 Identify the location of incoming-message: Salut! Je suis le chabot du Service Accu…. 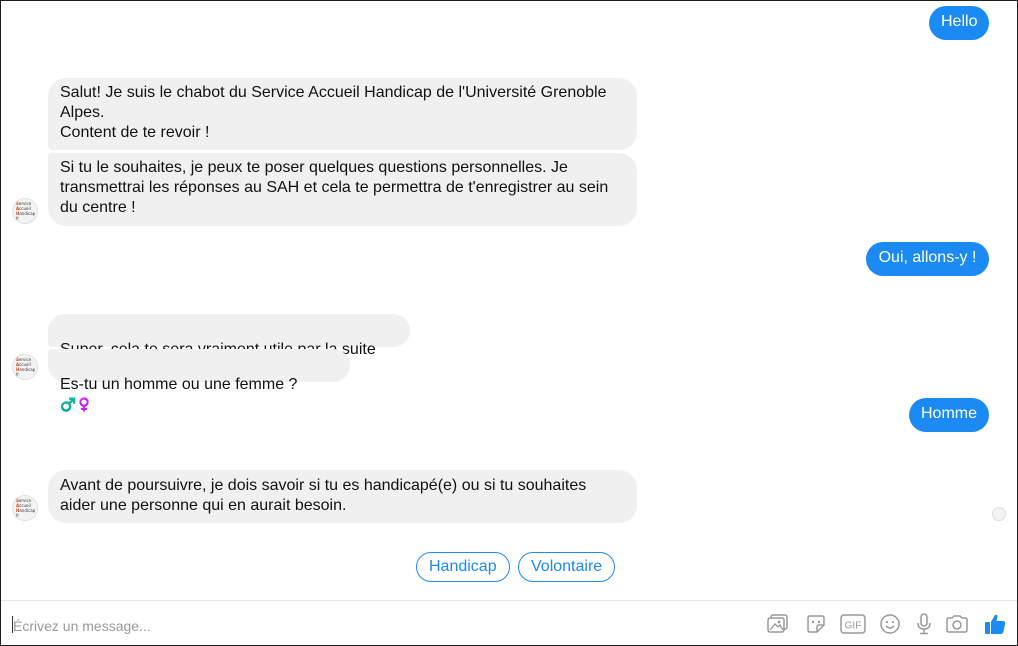
(342, 114).